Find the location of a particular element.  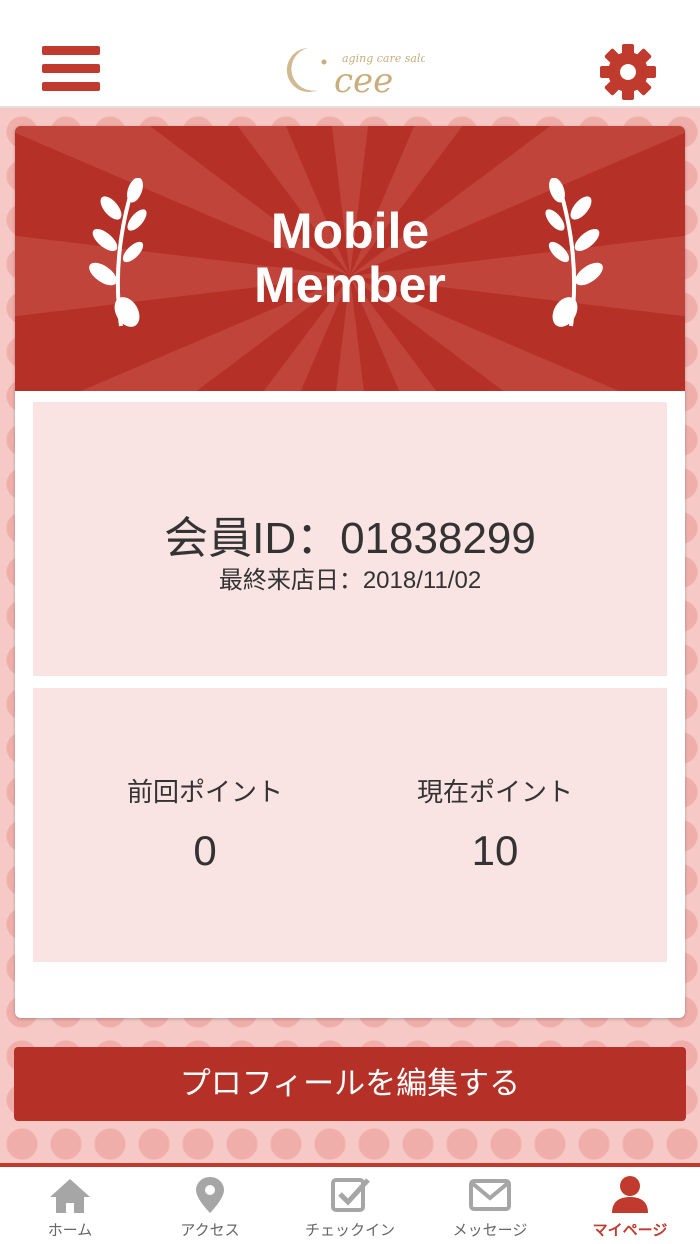

tab-access-label: アクセス is located at coordinates (210, 1230).